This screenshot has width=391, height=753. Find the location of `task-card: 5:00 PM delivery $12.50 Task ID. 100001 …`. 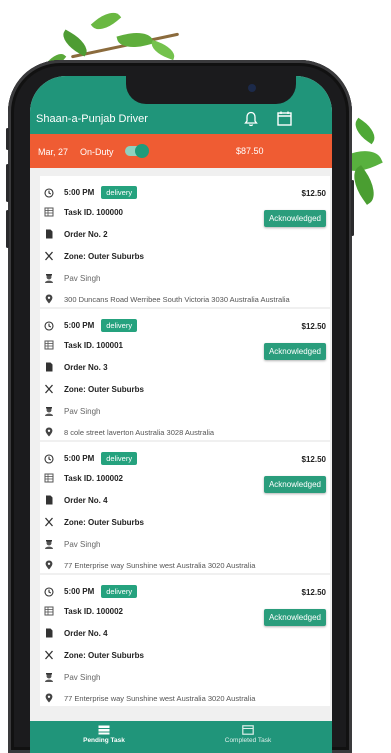

task-card: 5:00 PM delivery $12.50 Task ID. 100001 … is located at coordinates (185, 374).